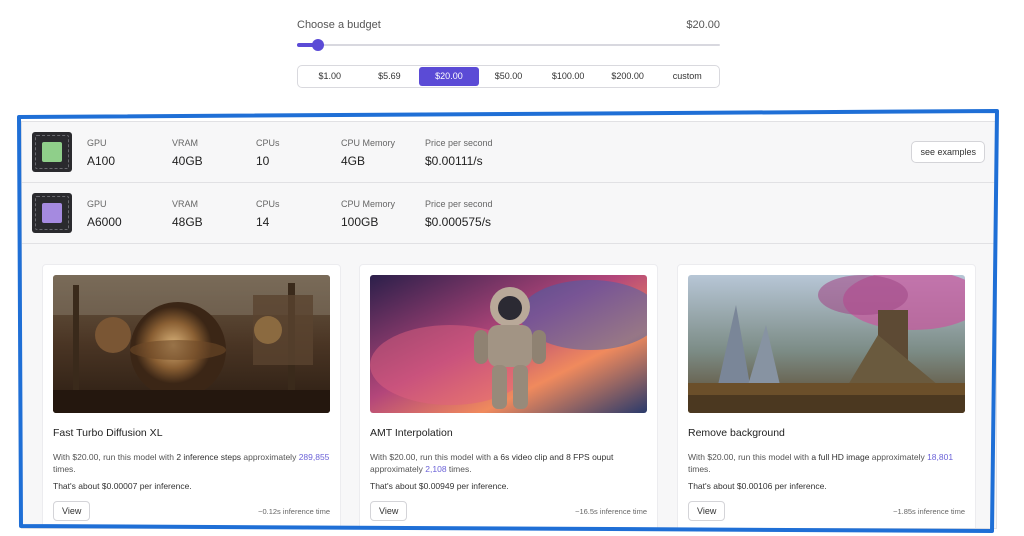 Image resolution: width=1024 pixels, height=536 pixels. What do you see at coordinates (628, 76) in the screenshot?
I see `budget-option-200: $200.00` at bounding box center [628, 76].